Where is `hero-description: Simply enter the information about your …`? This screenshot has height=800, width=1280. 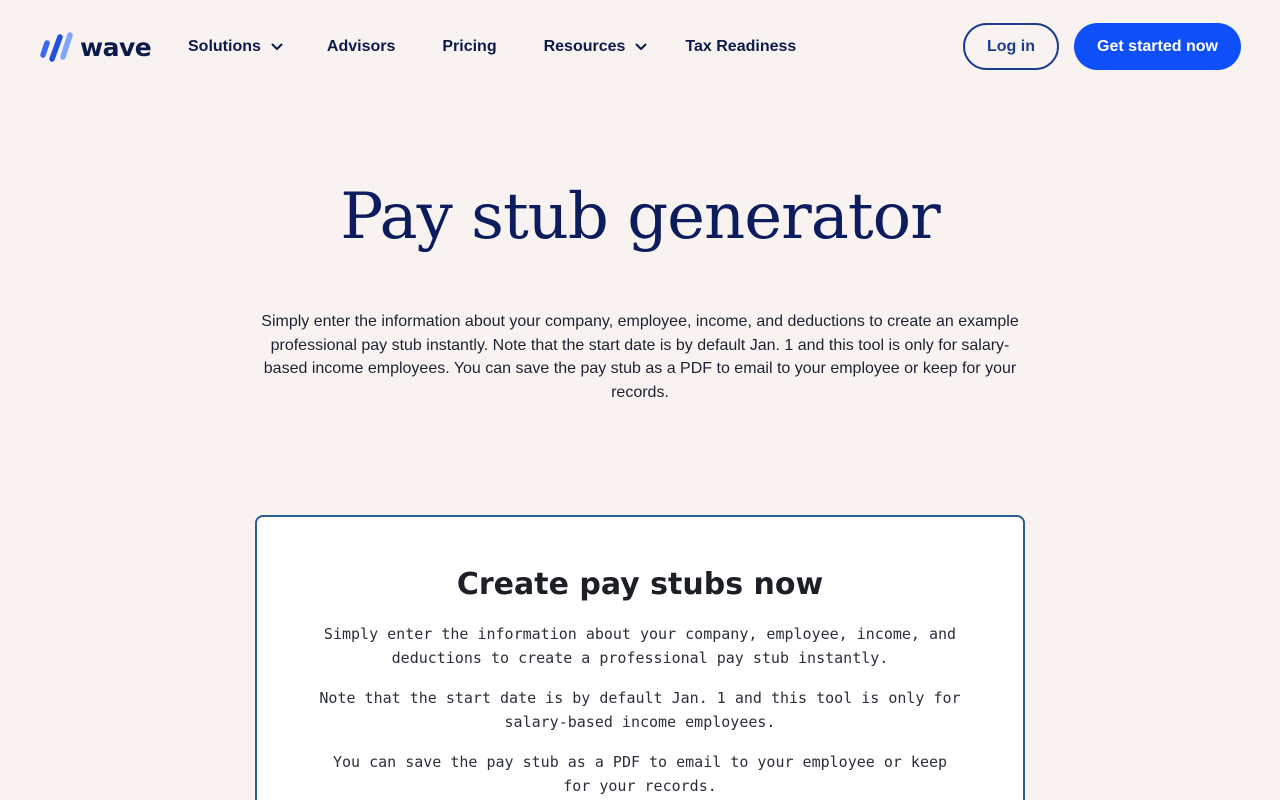 hero-description: Simply enter the information about your … is located at coordinates (640, 357).